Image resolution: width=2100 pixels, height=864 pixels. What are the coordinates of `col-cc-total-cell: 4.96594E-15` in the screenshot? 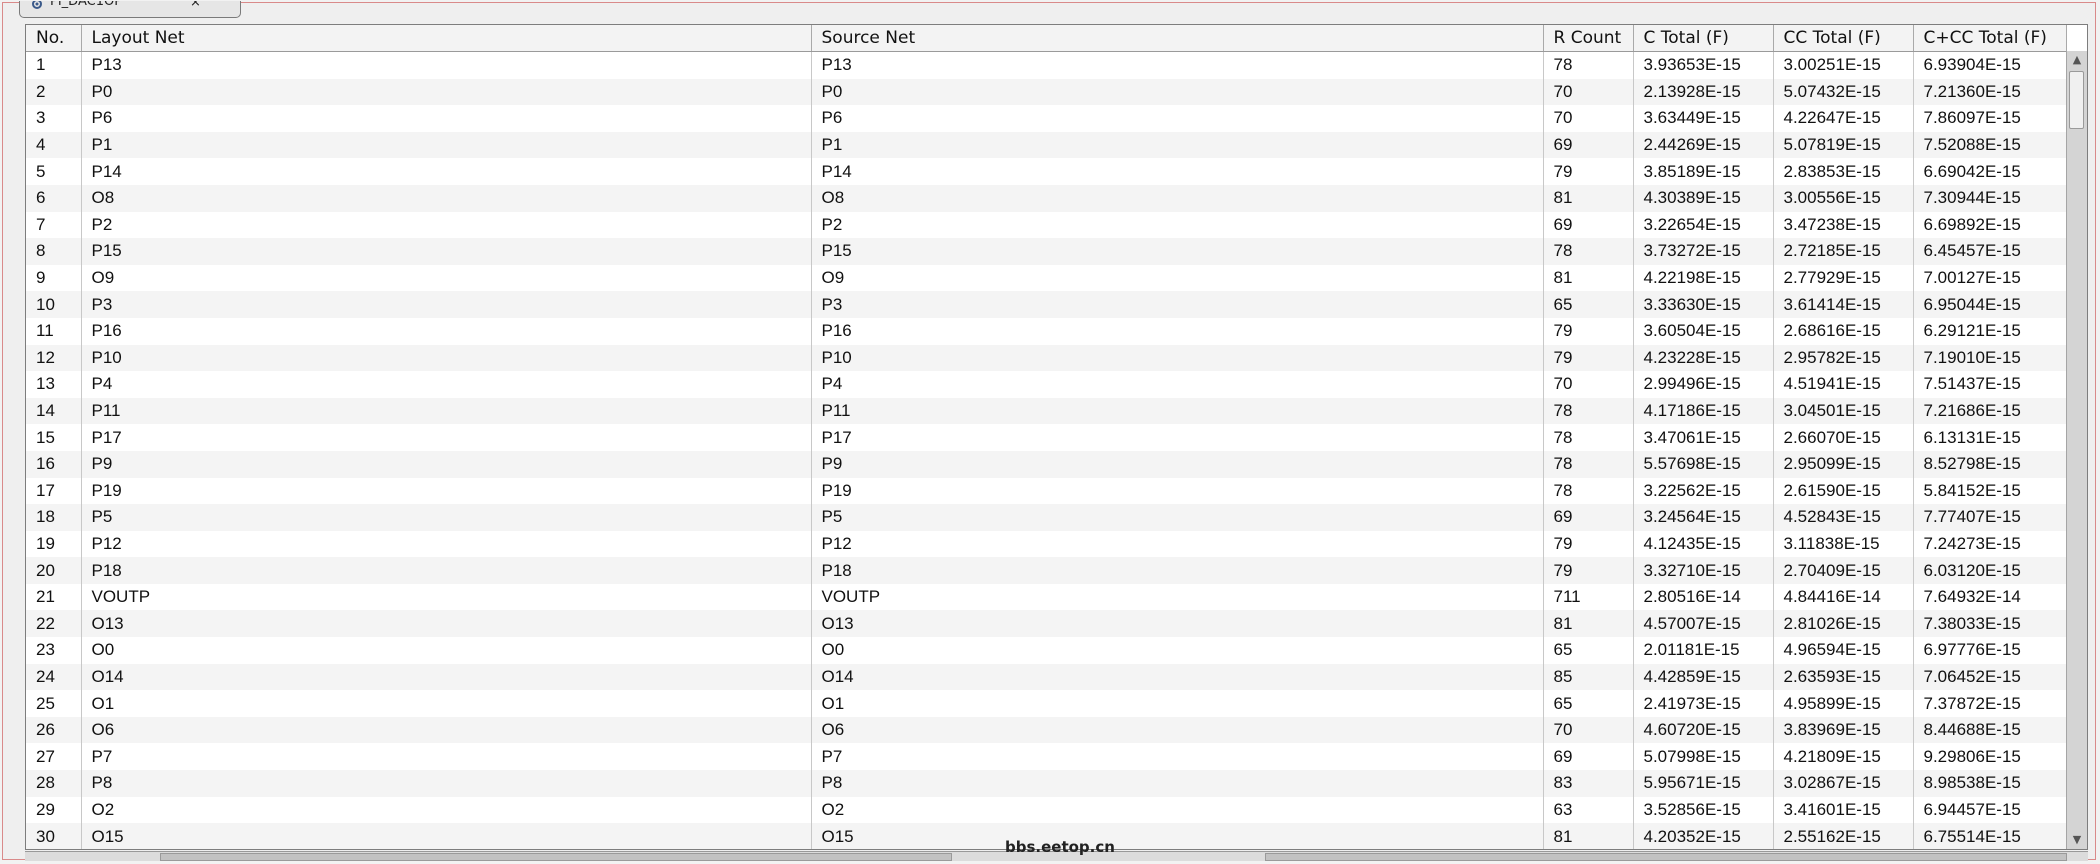 It's located at (1843, 650).